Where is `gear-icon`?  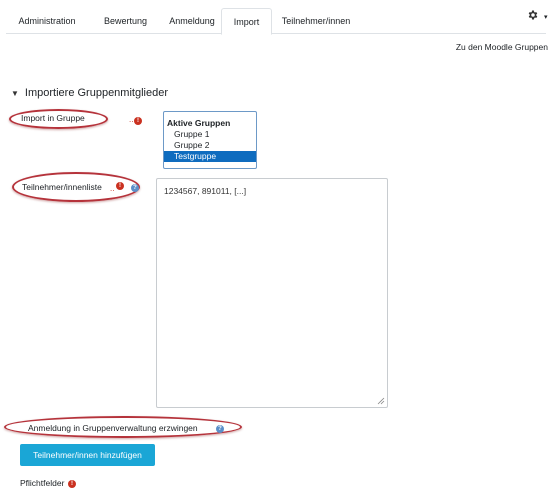 gear-icon is located at coordinates (533, 15).